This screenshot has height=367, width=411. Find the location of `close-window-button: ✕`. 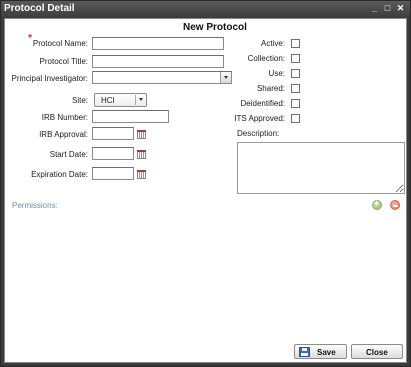

close-window-button: ✕ is located at coordinates (400, 8).